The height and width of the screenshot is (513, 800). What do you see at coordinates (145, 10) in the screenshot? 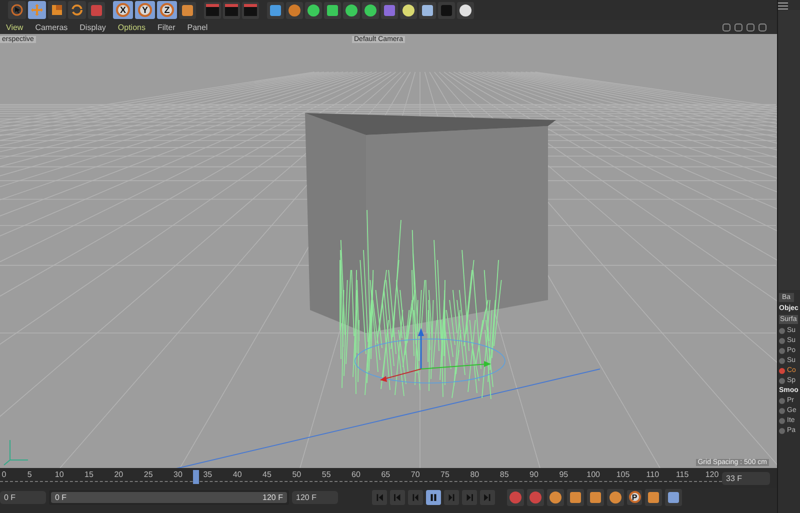
I see `axis-button: Y` at bounding box center [145, 10].